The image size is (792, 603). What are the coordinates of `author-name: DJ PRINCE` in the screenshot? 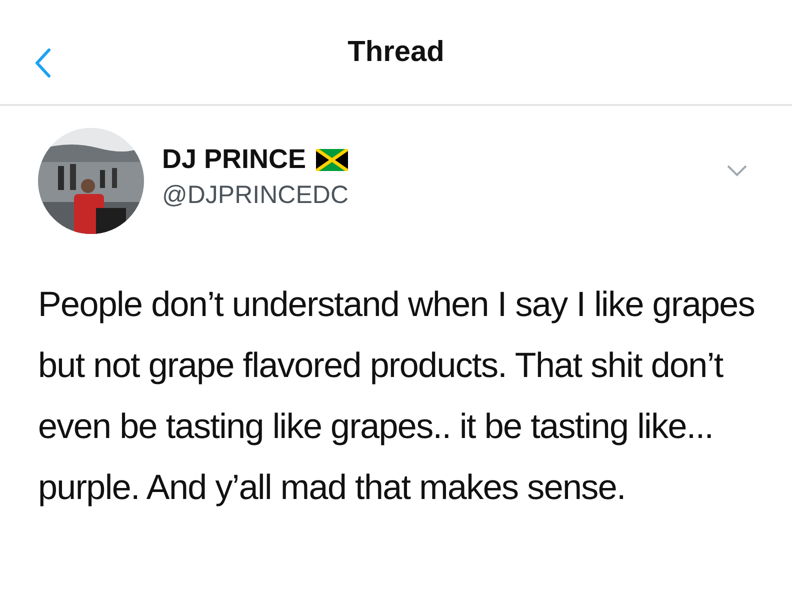 It's located at (234, 159).